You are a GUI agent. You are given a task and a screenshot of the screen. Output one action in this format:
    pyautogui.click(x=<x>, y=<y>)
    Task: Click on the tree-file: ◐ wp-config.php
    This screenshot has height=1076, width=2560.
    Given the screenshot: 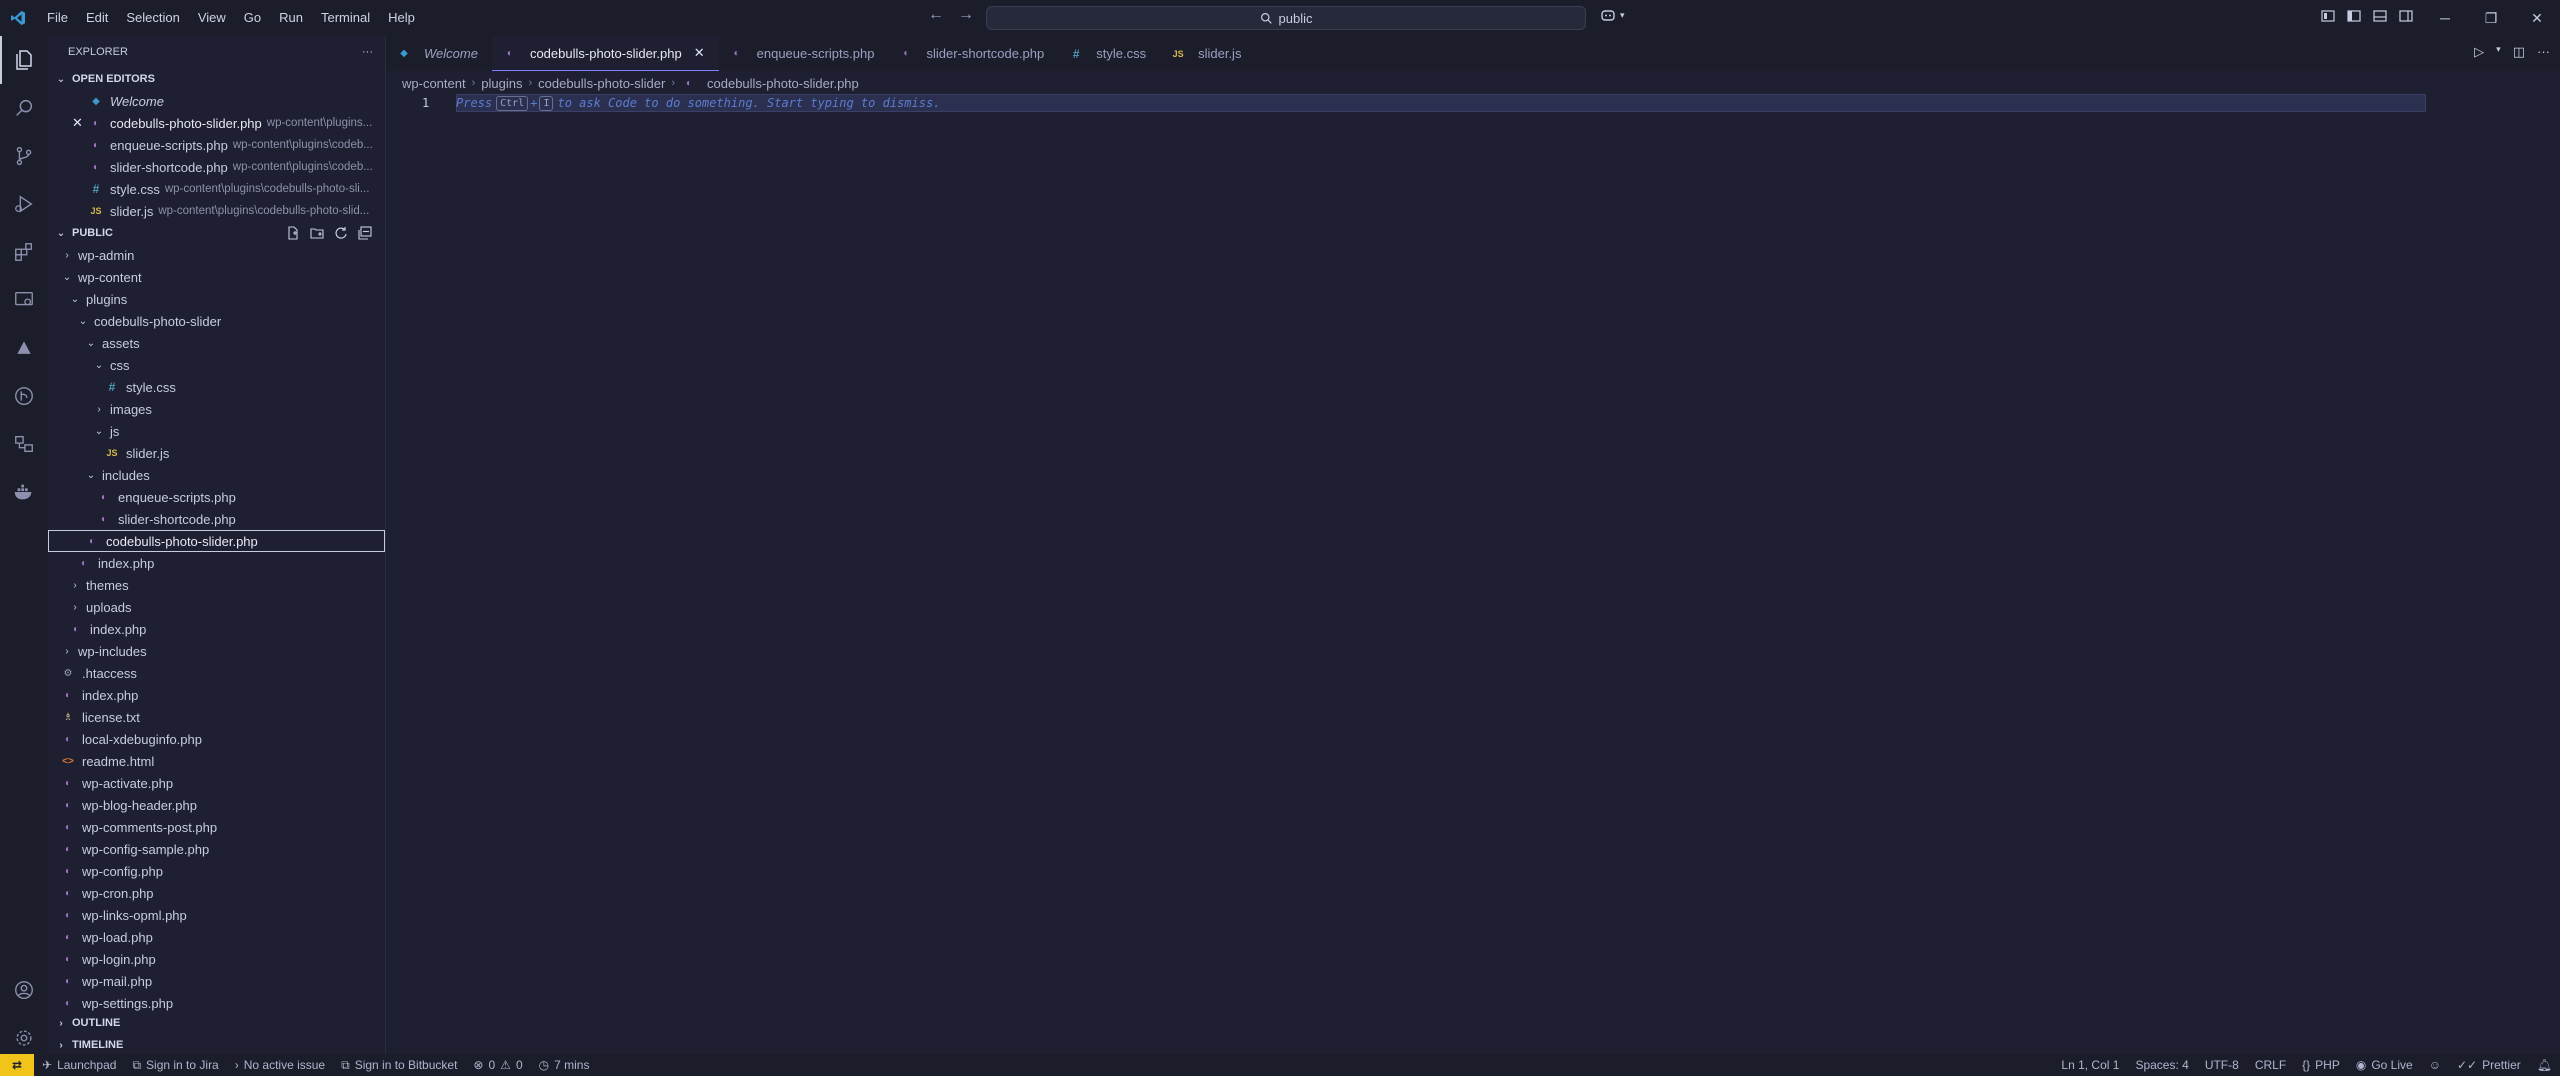 What is the action you would take?
    pyautogui.click(x=216, y=871)
    